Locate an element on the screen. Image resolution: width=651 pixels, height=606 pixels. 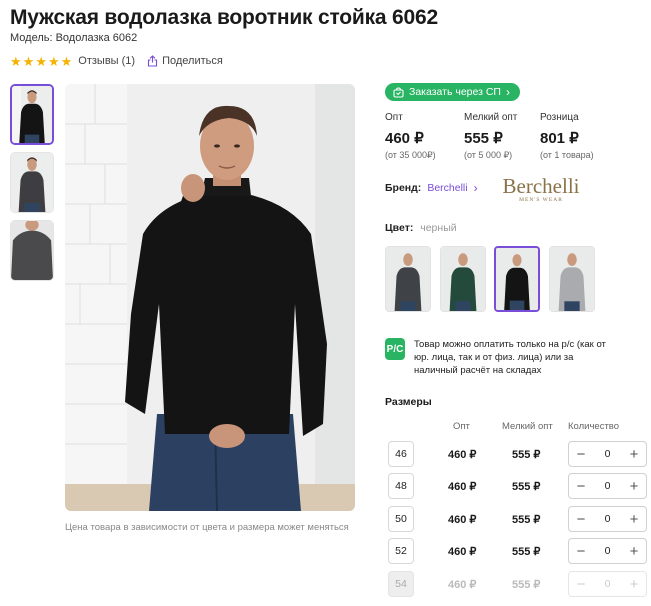
size-row: 52 460 ₽ 555 ₽ − 0 + is located at coordinates (519, 551).